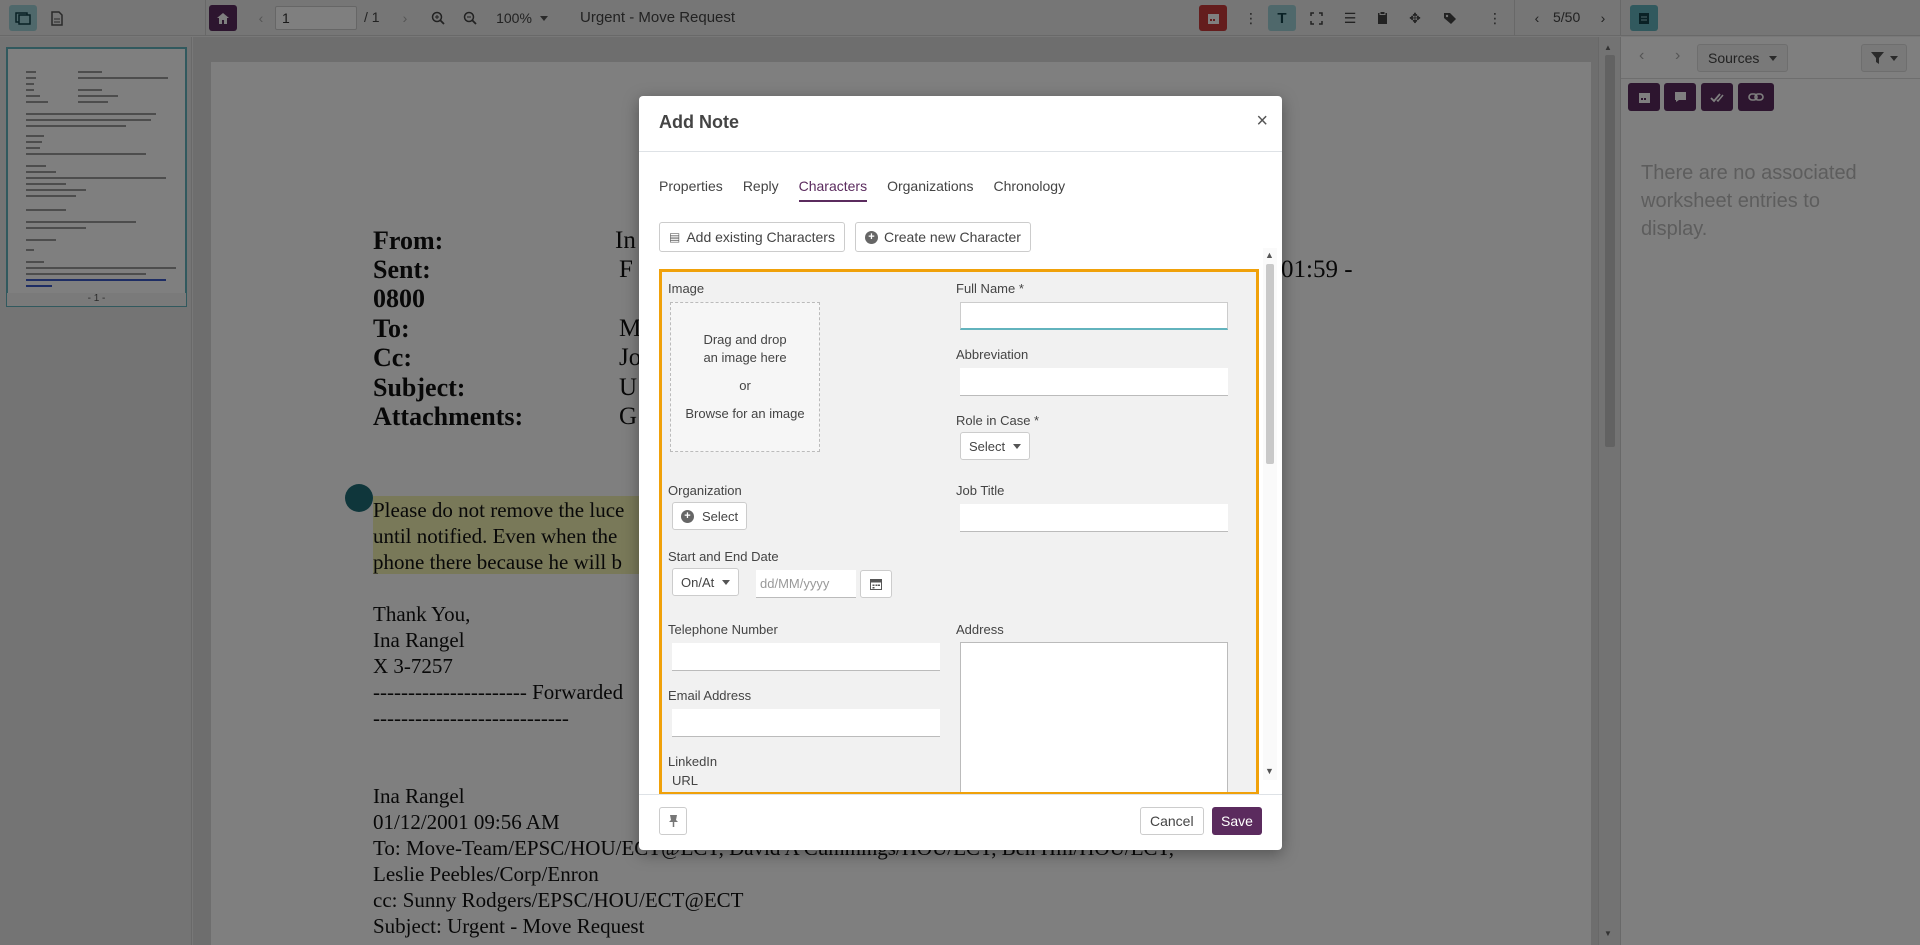  I want to click on dropzone-or: or, so click(745, 385).